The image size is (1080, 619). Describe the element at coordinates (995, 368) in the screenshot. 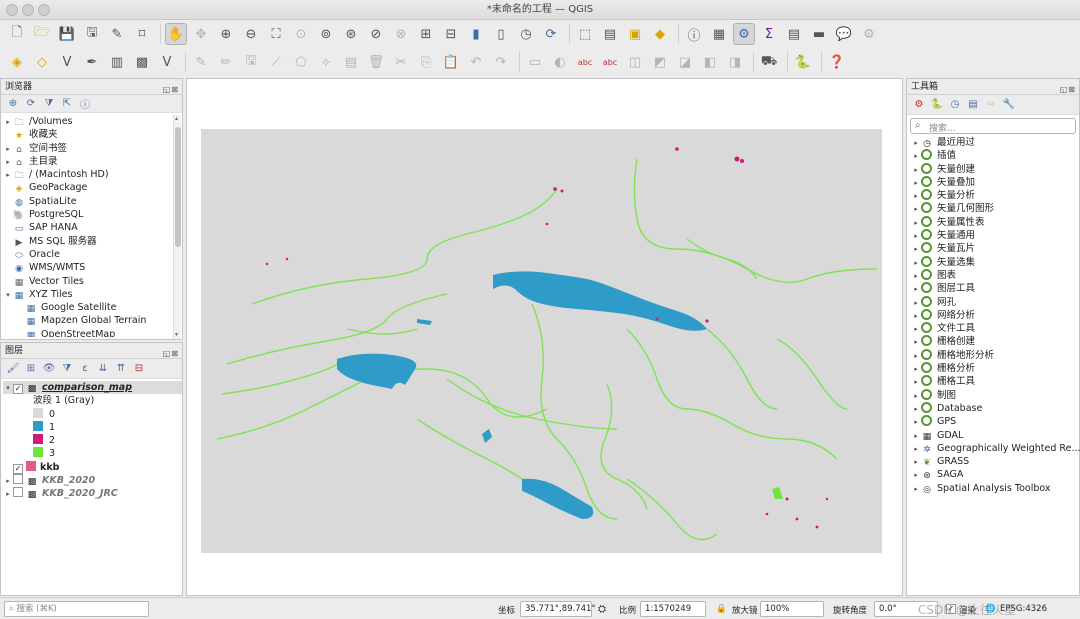

I see `toolbox-group: ▸ 栅格分析` at that location.